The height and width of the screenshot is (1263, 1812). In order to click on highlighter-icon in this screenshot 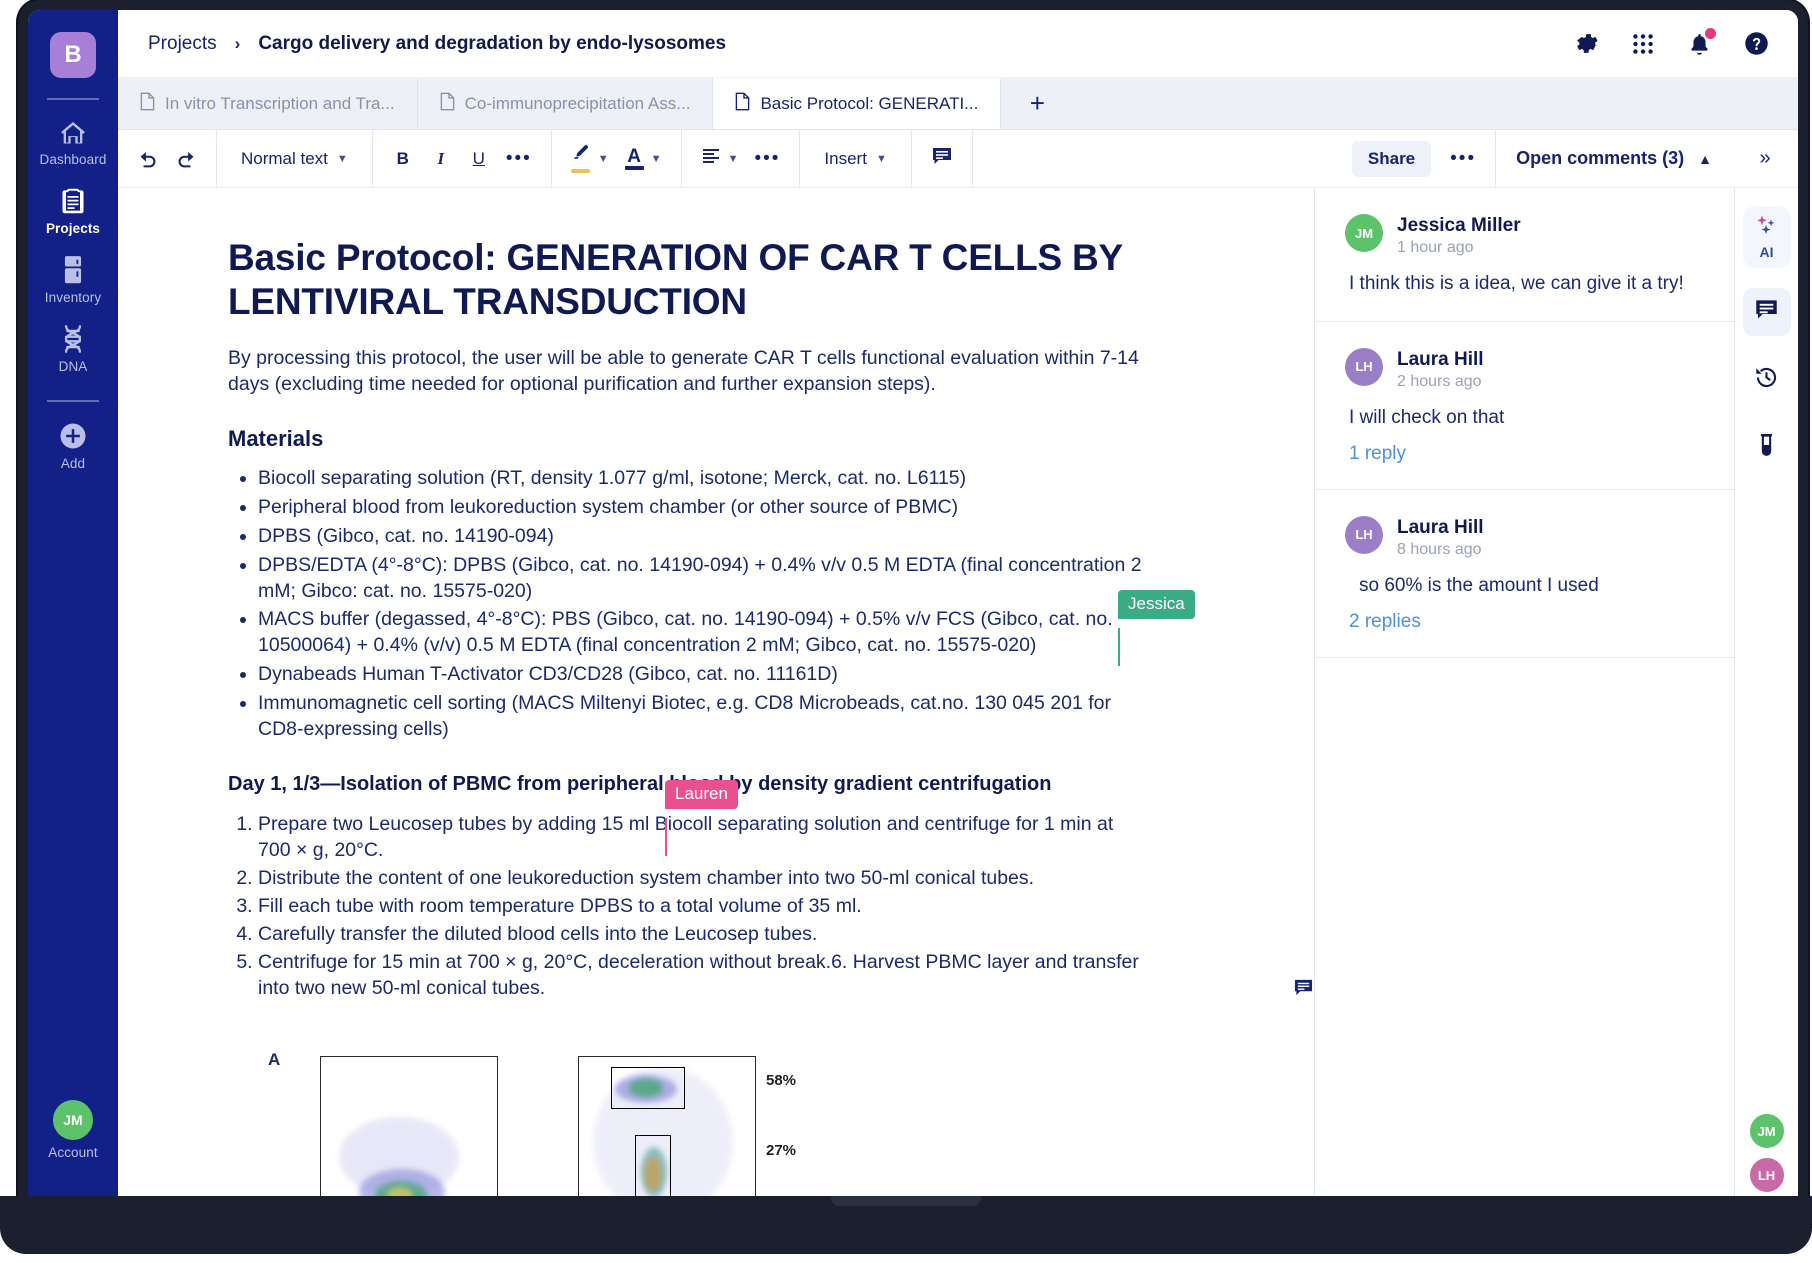, I will do `click(581, 155)`.